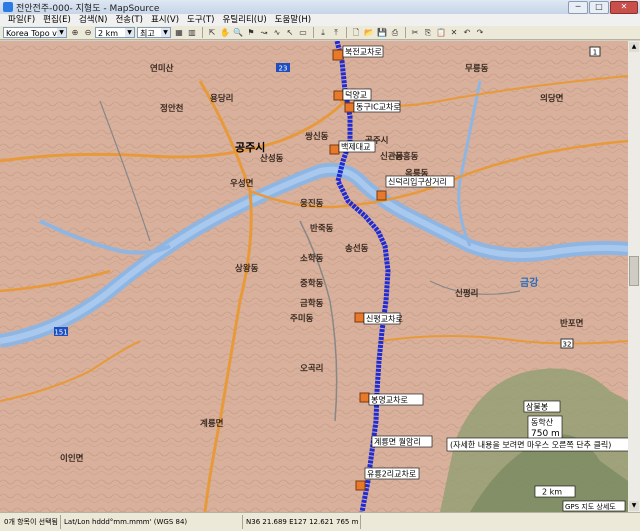 This screenshot has width=640, height=531. Describe the element at coordinates (320, 7) in the screenshot. I see `title-bar: 전안전주-000- 지형도 - MapSource ─ □ ✕` at that location.